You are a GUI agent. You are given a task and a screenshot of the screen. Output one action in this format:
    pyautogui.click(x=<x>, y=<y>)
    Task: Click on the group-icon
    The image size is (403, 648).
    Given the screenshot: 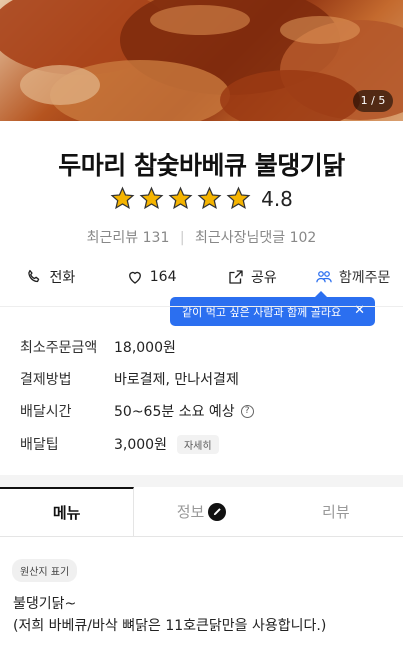 What is the action you would take?
    pyautogui.click(x=324, y=277)
    